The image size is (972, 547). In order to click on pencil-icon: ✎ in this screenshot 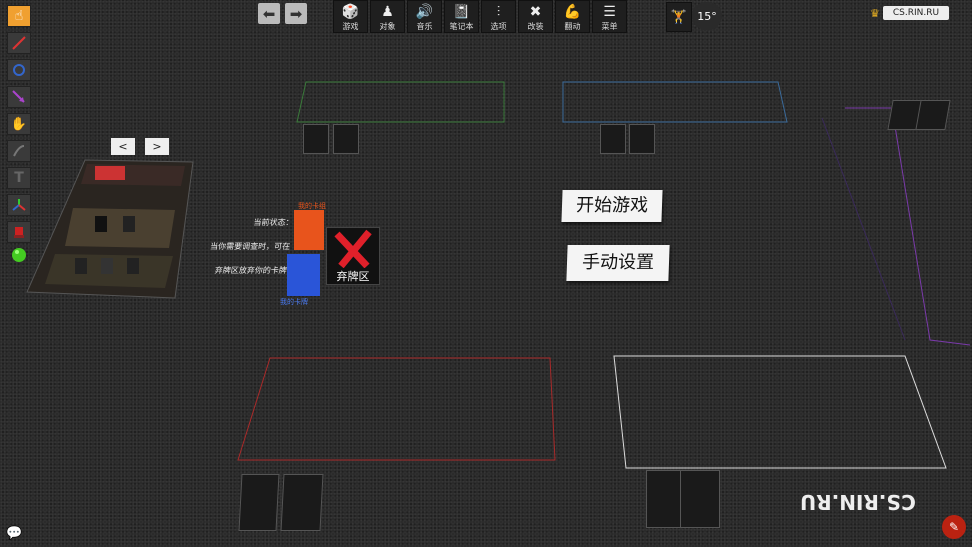, I will do `click(954, 527)`.